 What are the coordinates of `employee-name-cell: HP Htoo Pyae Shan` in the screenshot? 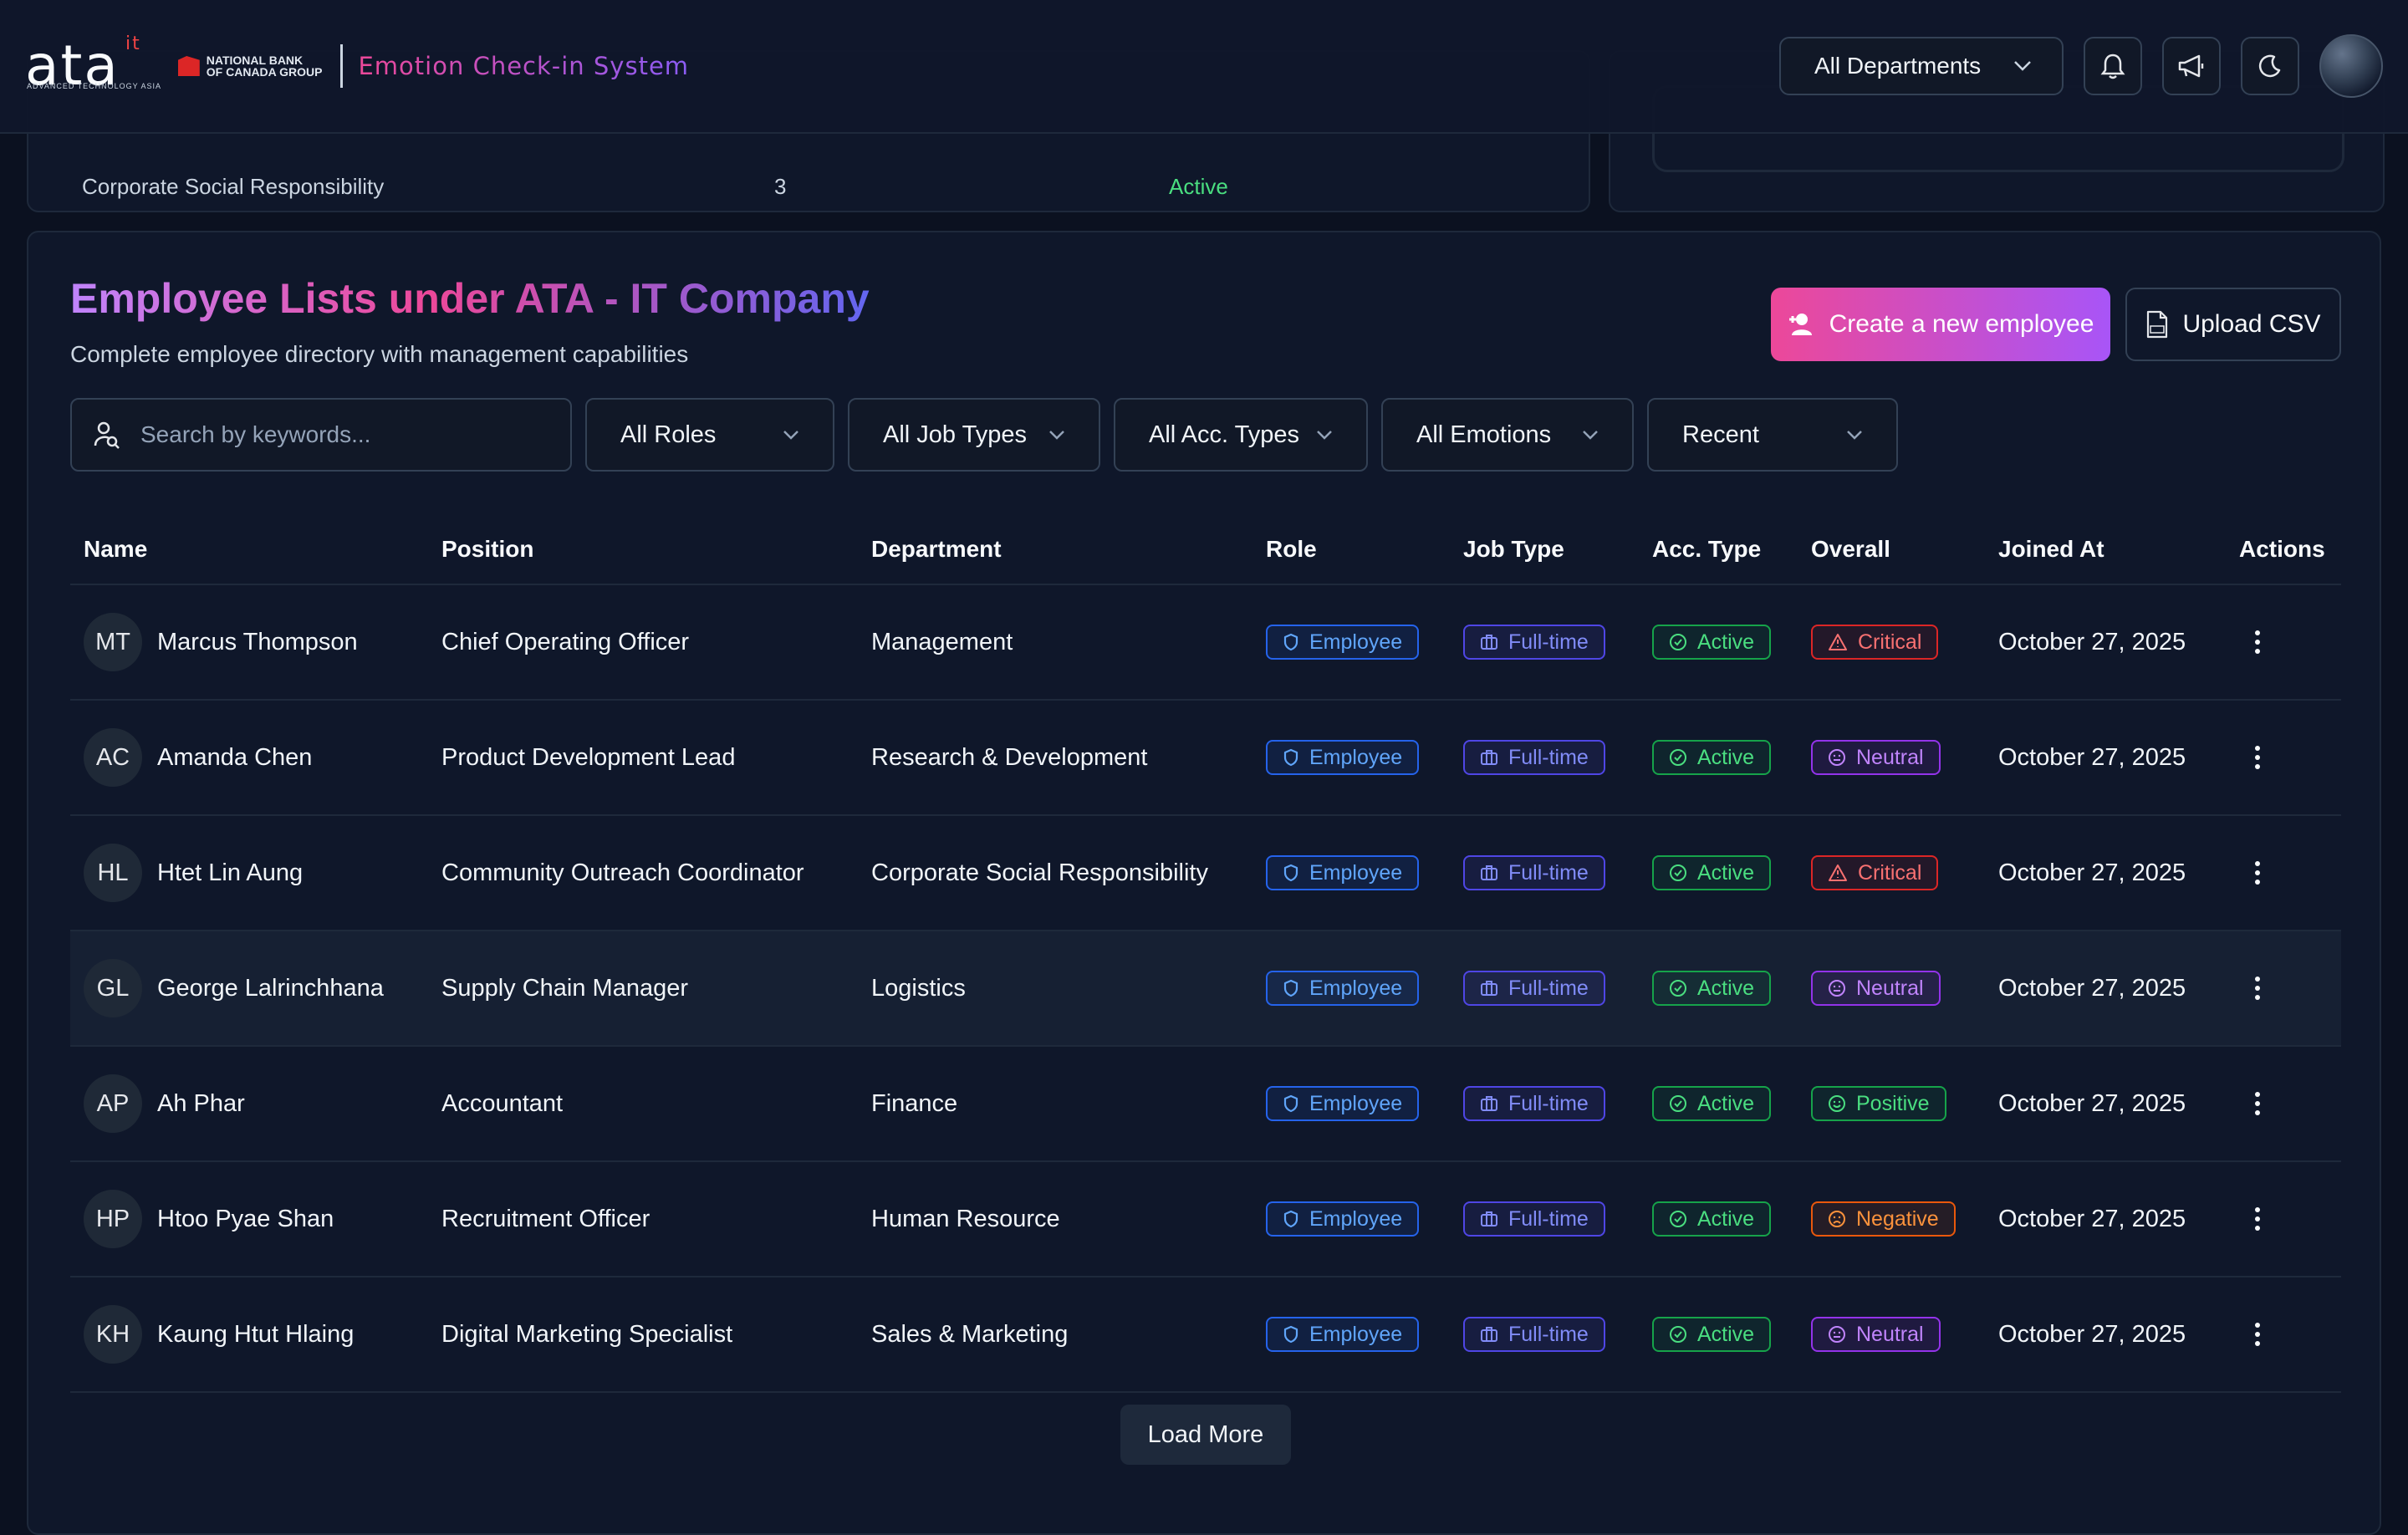 It's located at (209, 1219).